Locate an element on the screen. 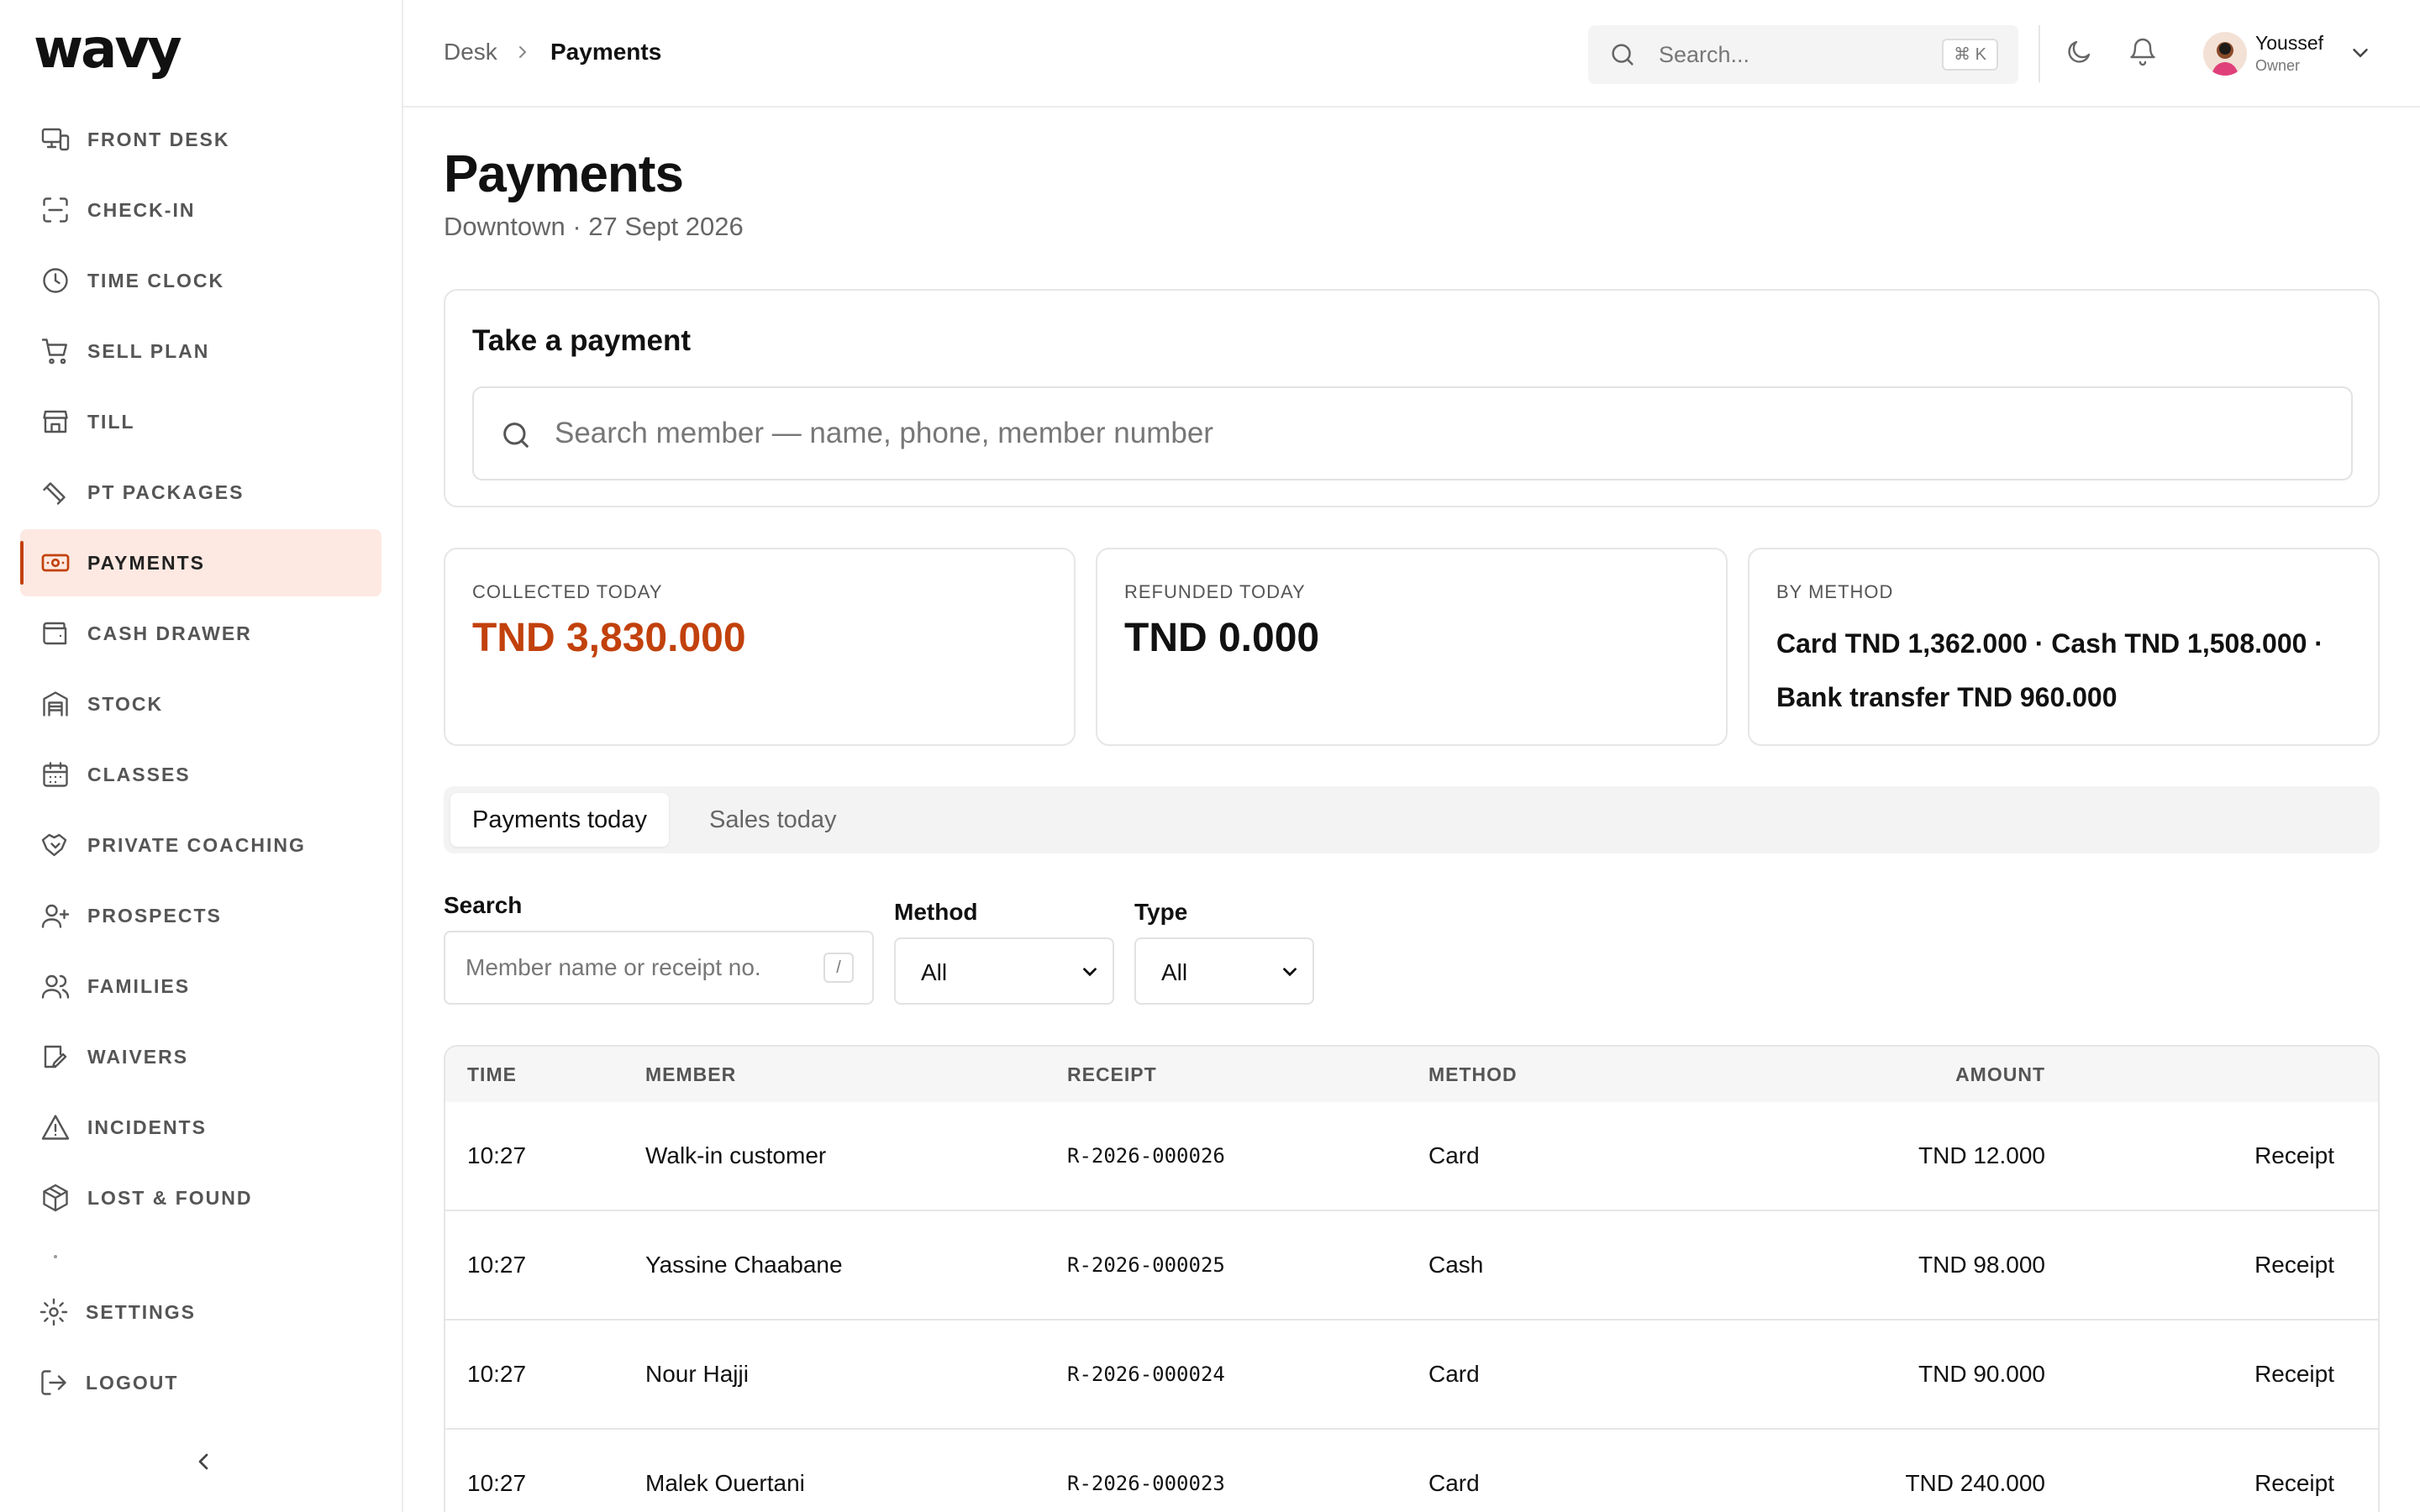 The width and height of the screenshot is (2420, 1512). sidebar-item-label: FRONT DESK is located at coordinates (158, 139).